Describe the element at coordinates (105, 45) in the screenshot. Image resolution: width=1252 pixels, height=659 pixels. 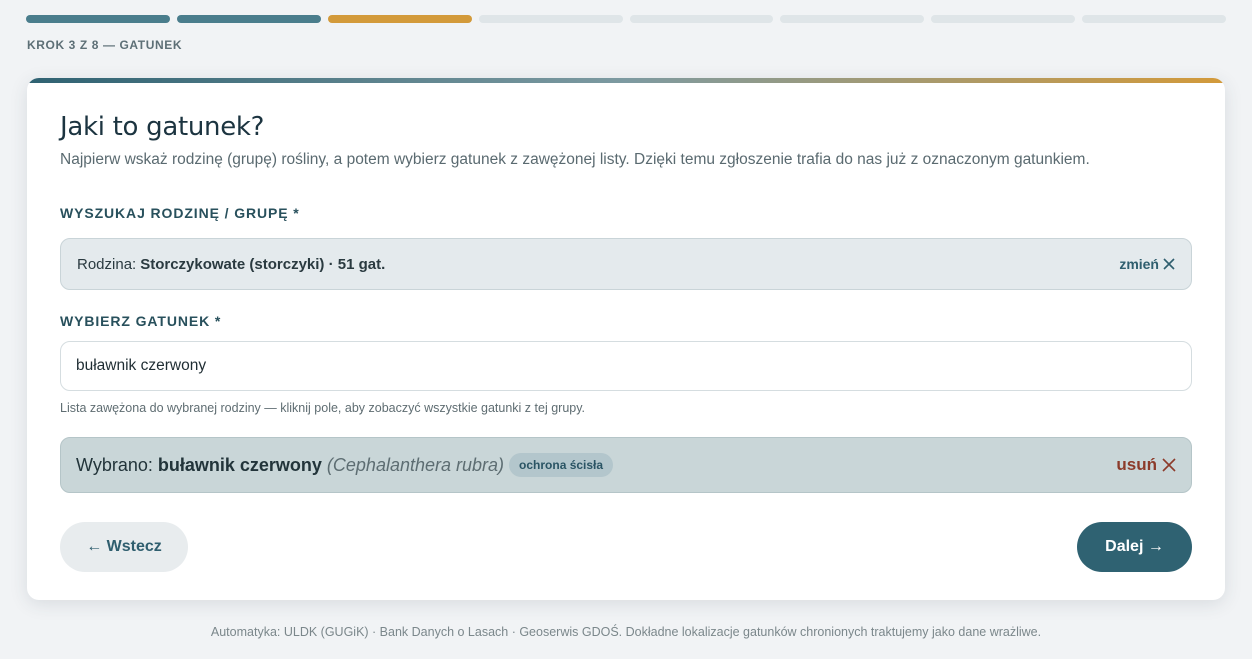
I see `step-label: KROK 3 Z 8 — GATUNEK` at that location.